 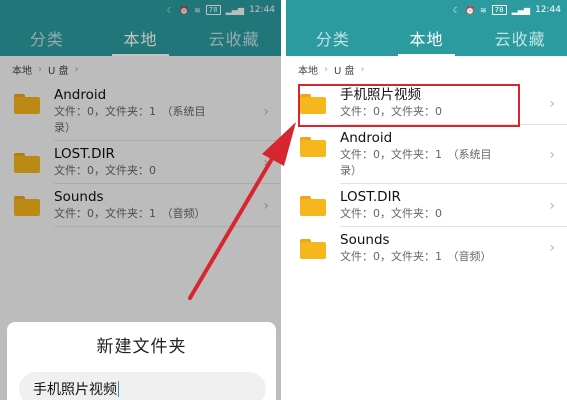 I want to click on dialog-title: 新建文件夹, so click(x=141, y=347).